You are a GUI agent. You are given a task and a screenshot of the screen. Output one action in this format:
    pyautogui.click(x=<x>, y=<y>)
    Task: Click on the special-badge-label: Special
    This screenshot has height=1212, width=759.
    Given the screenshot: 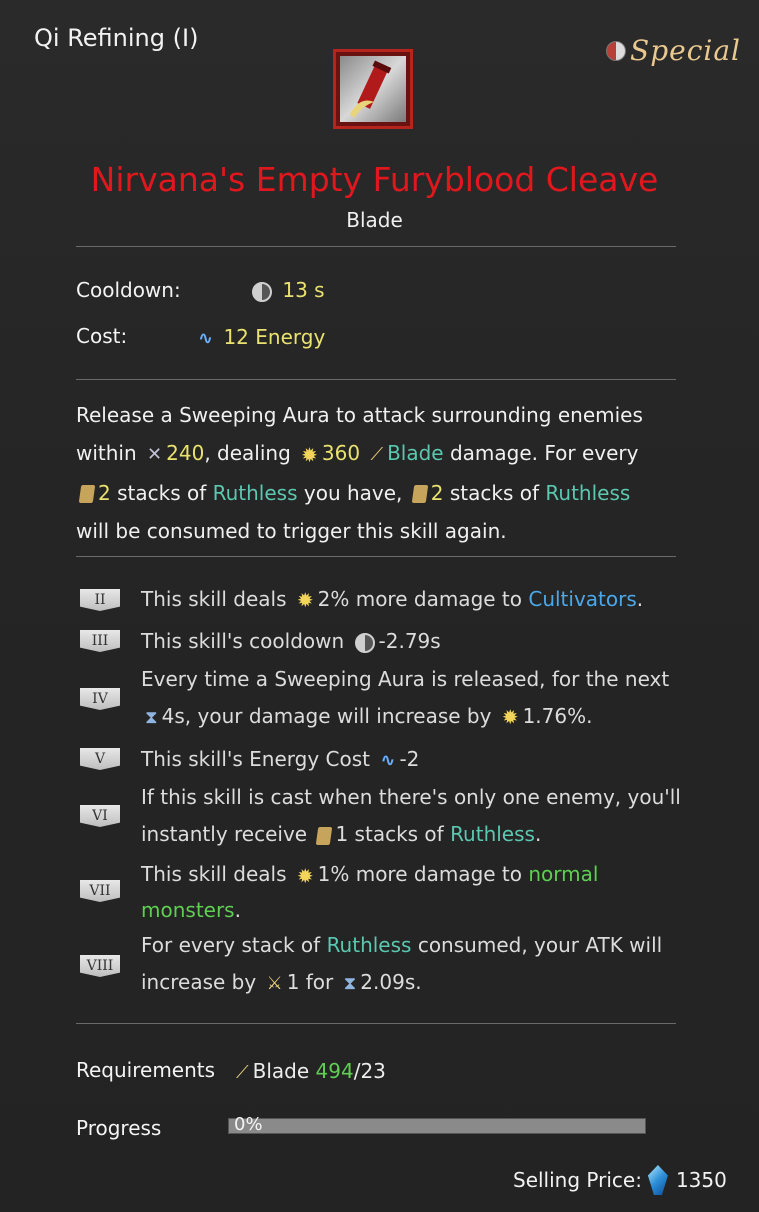 What is the action you would take?
    pyautogui.click(x=685, y=50)
    